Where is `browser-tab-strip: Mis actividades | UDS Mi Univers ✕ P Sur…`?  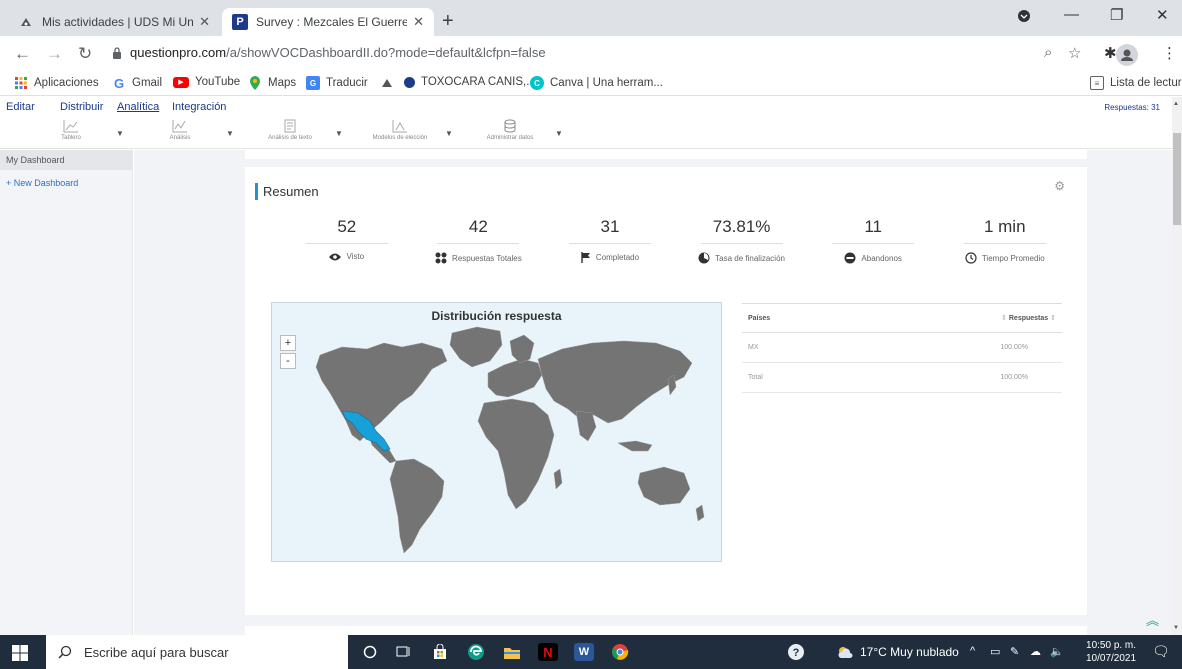
browser-tab-strip: Mis actividades | UDS Mi Univers ✕ P Sur… is located at coordinates (591, 18).